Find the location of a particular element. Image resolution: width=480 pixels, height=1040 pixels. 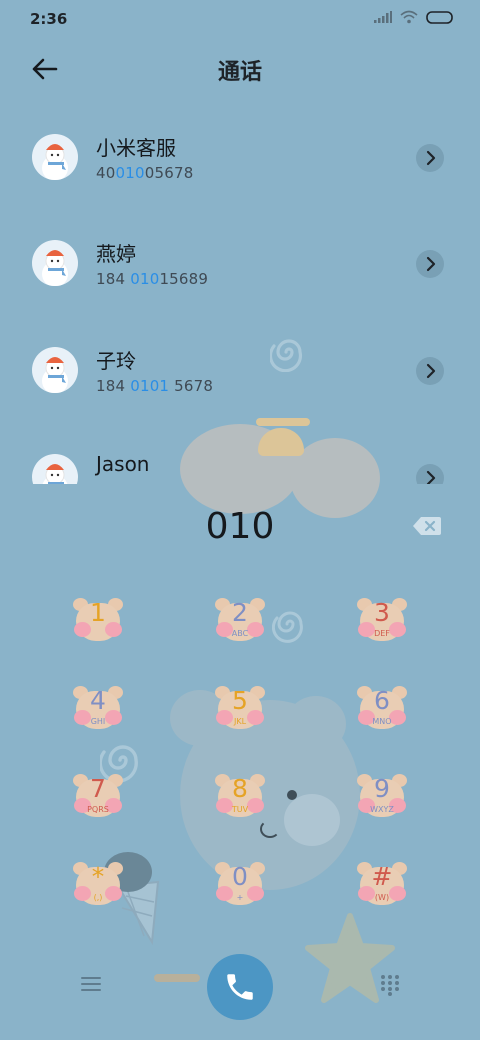

contact-number: 184 0101 5678 is located at coordinates (154, 386).